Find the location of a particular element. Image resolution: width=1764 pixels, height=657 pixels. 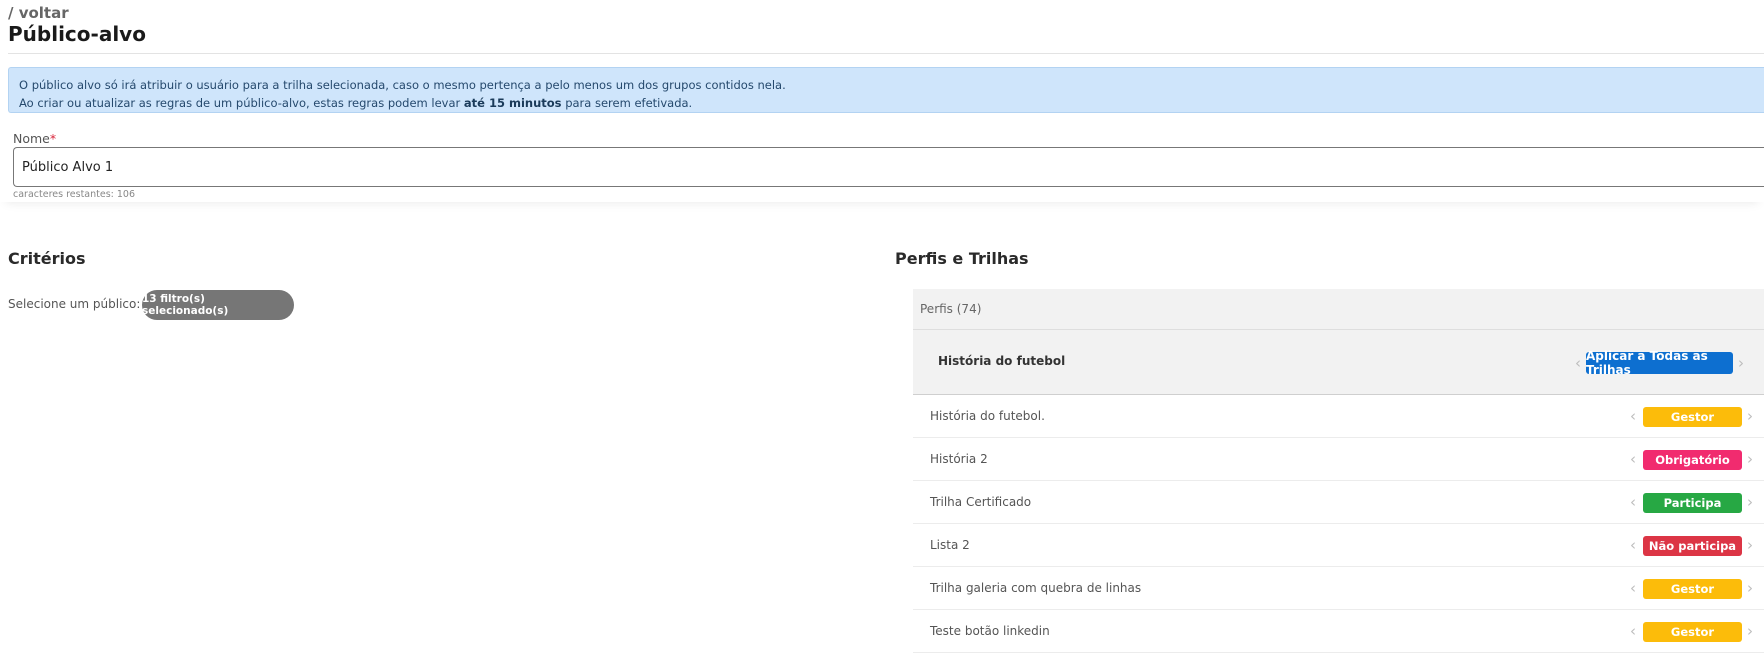

name-input is located at coordinates (888, 167).